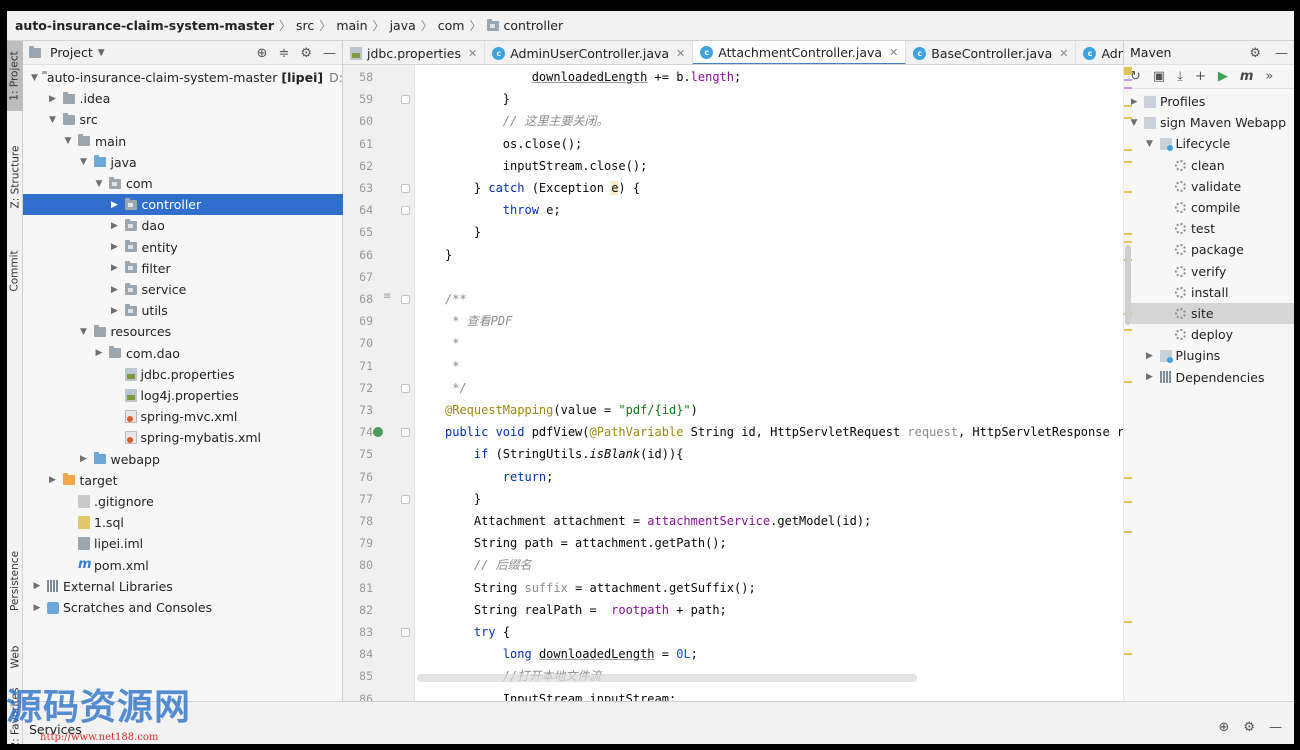  What do you see at coordinates (1281, 53) in the screenshot?
I see `minimize-icon: —` at bounding box center [1281, 53].